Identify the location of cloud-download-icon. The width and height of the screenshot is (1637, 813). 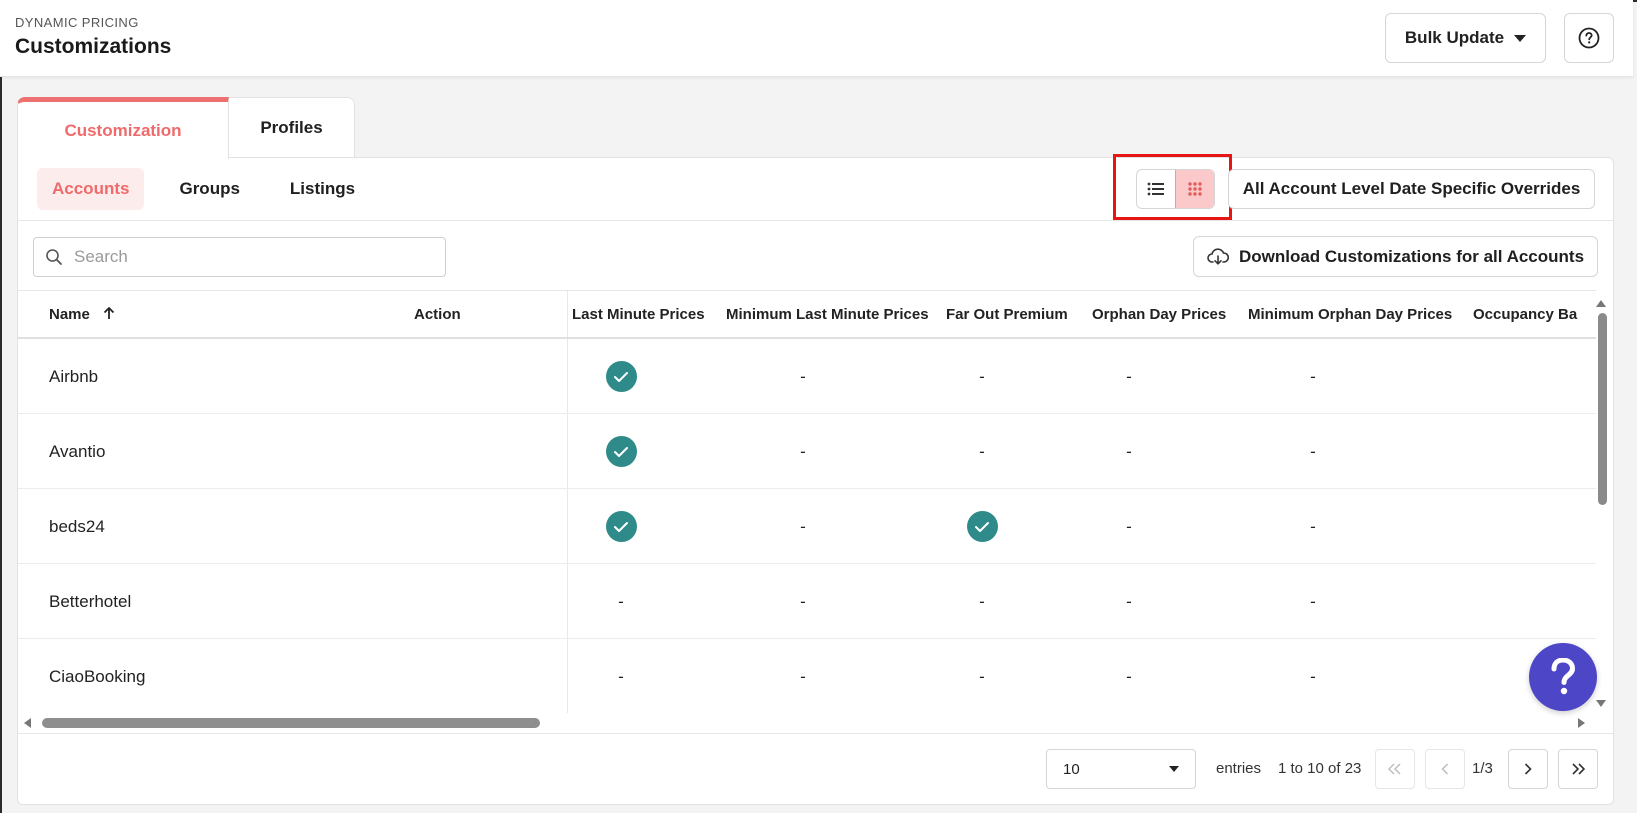
(1218, 256).